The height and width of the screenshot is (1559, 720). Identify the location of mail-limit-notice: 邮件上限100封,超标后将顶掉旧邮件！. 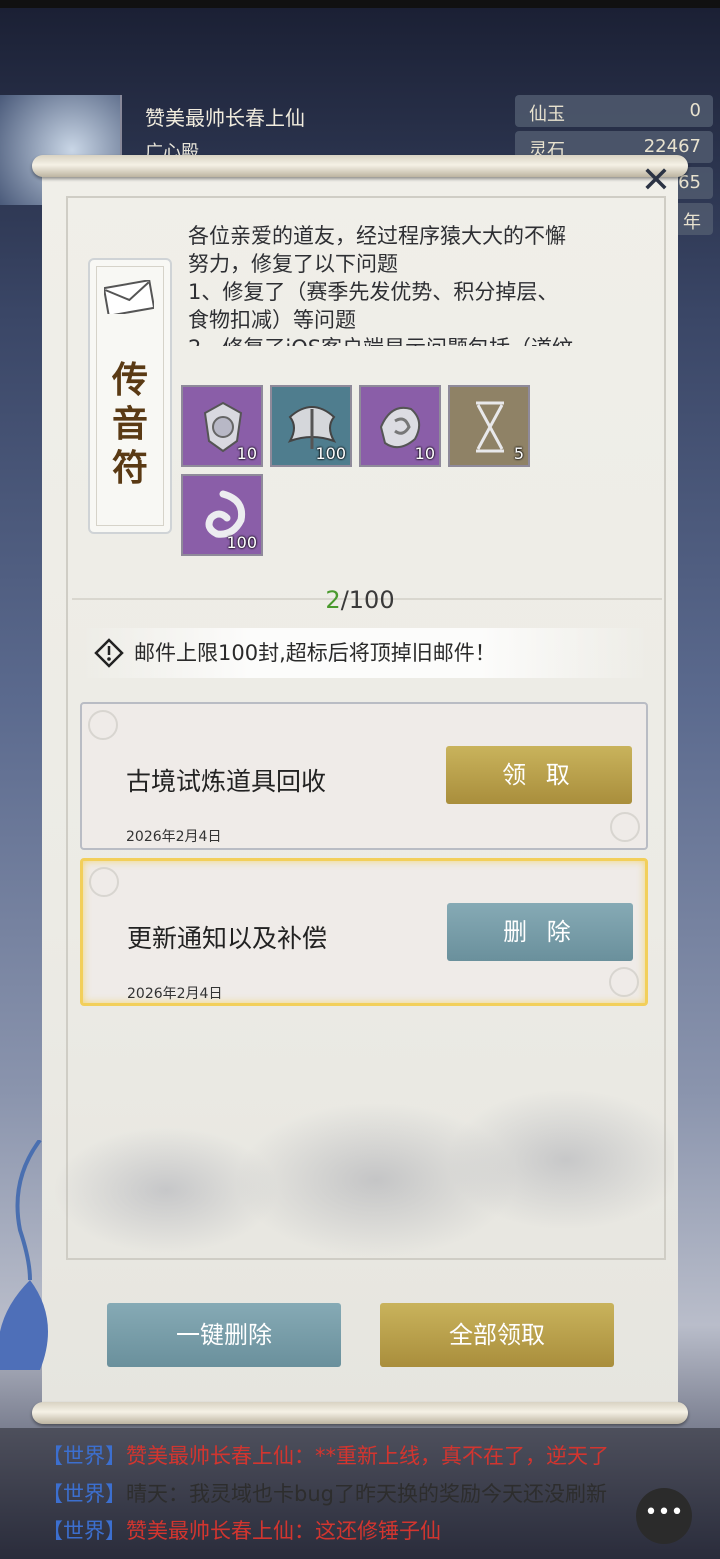
(365, 653).